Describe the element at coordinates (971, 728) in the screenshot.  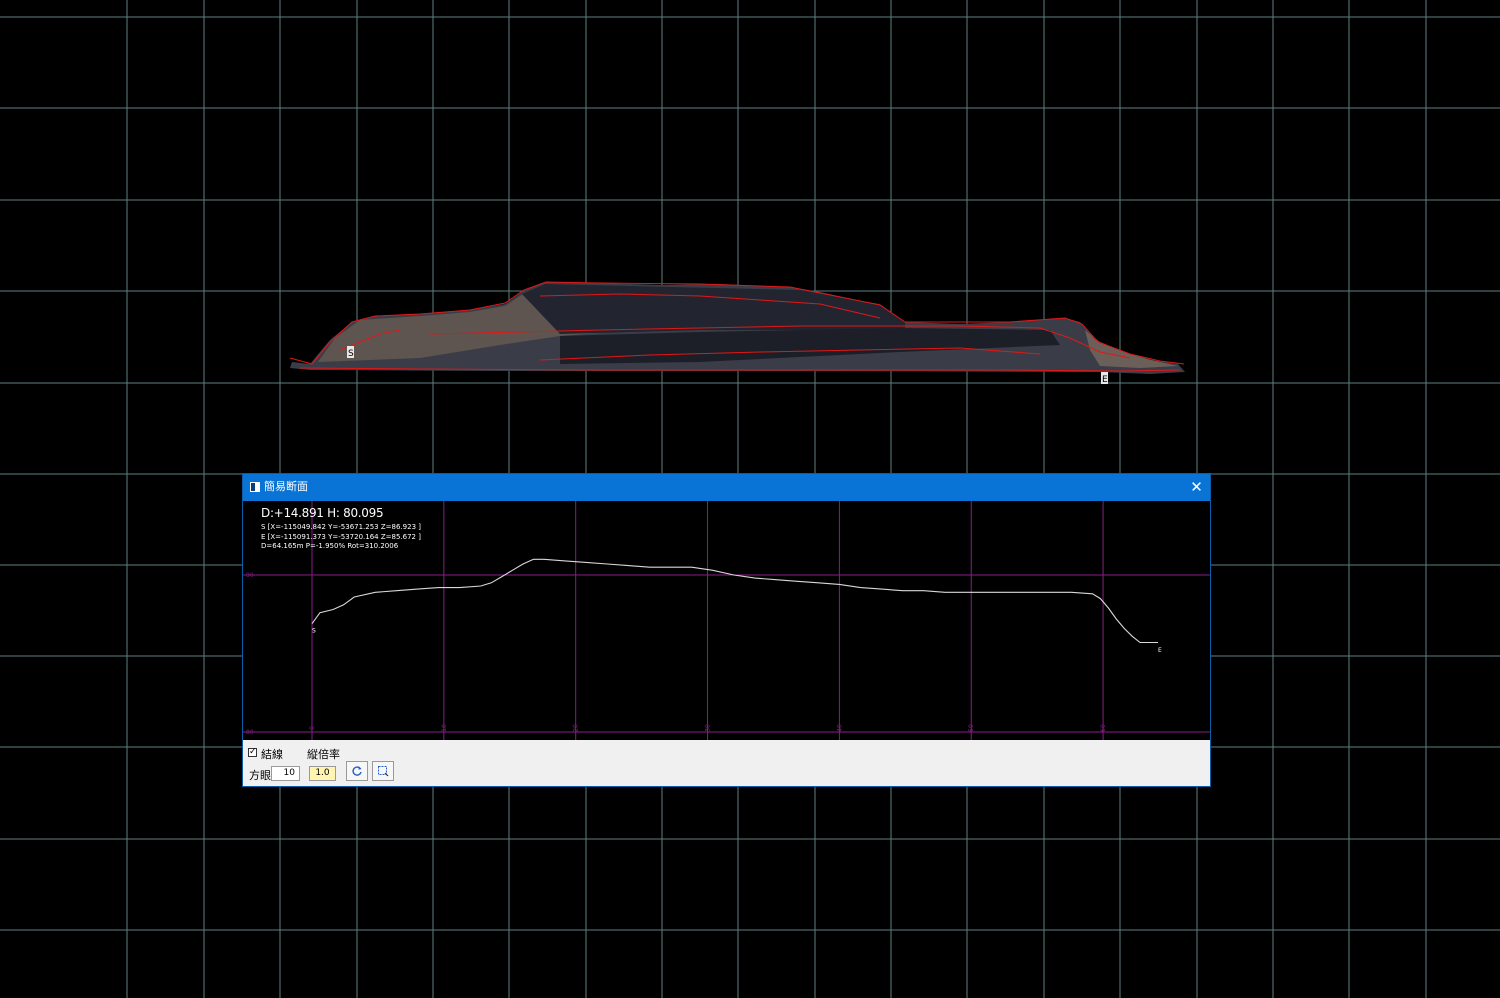
I see `x-tick-label: 50` at that location.